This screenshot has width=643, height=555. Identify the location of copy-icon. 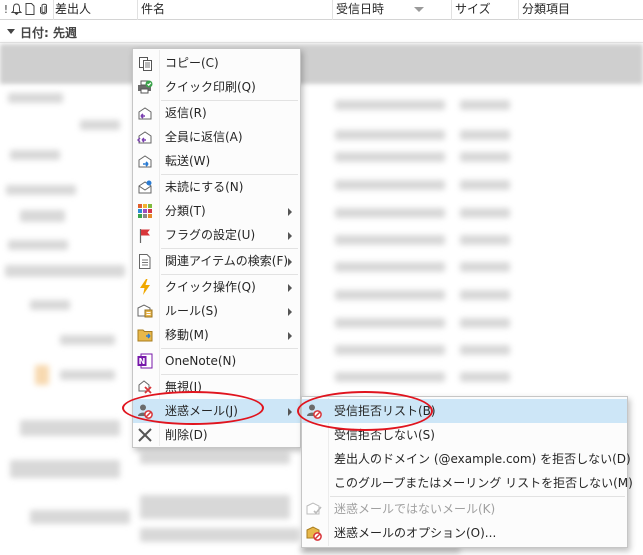
(145, 63).